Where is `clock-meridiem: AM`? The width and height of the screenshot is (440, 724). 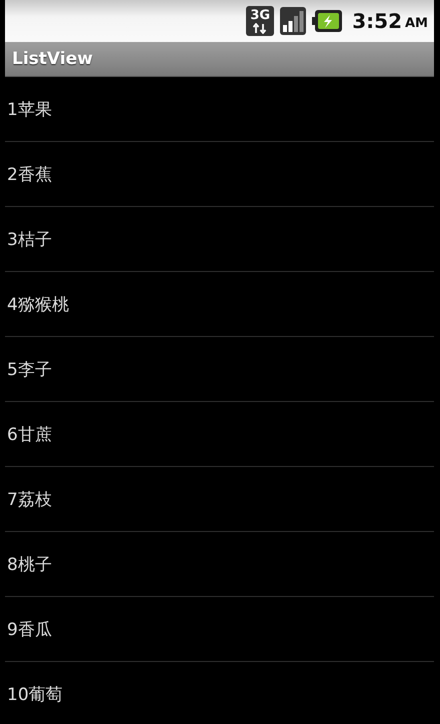 clock-meridiem: AM is located at coordinates (416, 23).